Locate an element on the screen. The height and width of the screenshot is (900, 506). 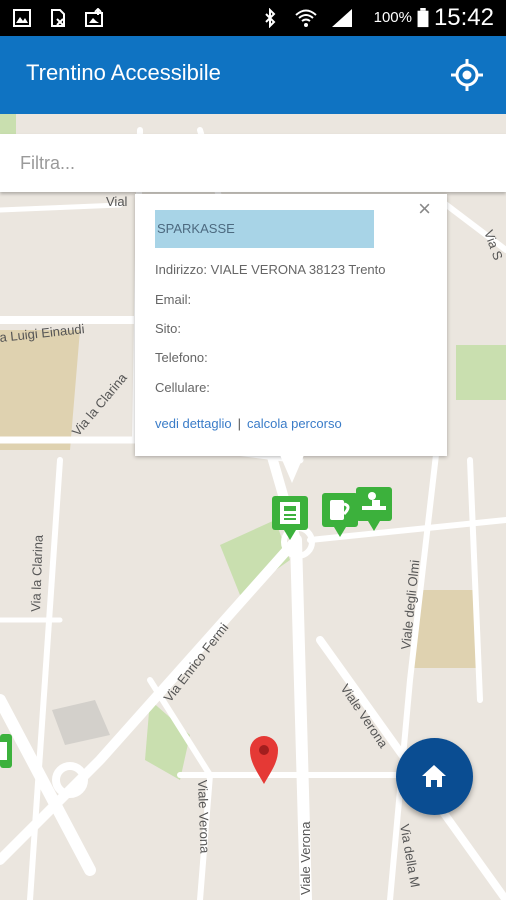
filter-bar is located at coordinates (253, 163).